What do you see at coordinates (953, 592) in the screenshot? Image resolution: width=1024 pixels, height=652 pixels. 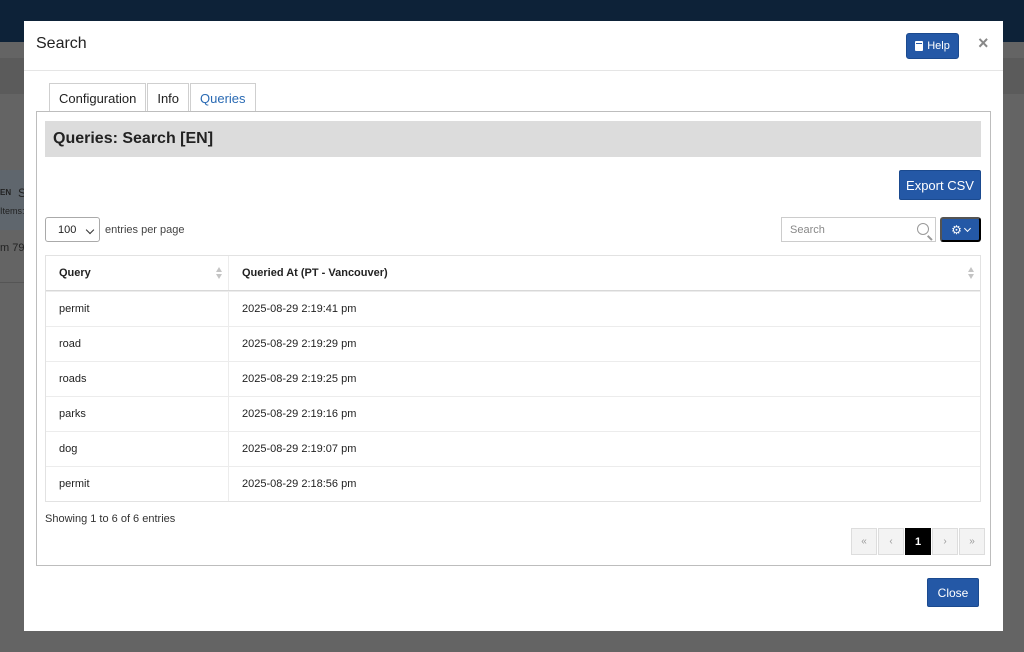 I see `close-button: Close` at bounding box center [953, 592].